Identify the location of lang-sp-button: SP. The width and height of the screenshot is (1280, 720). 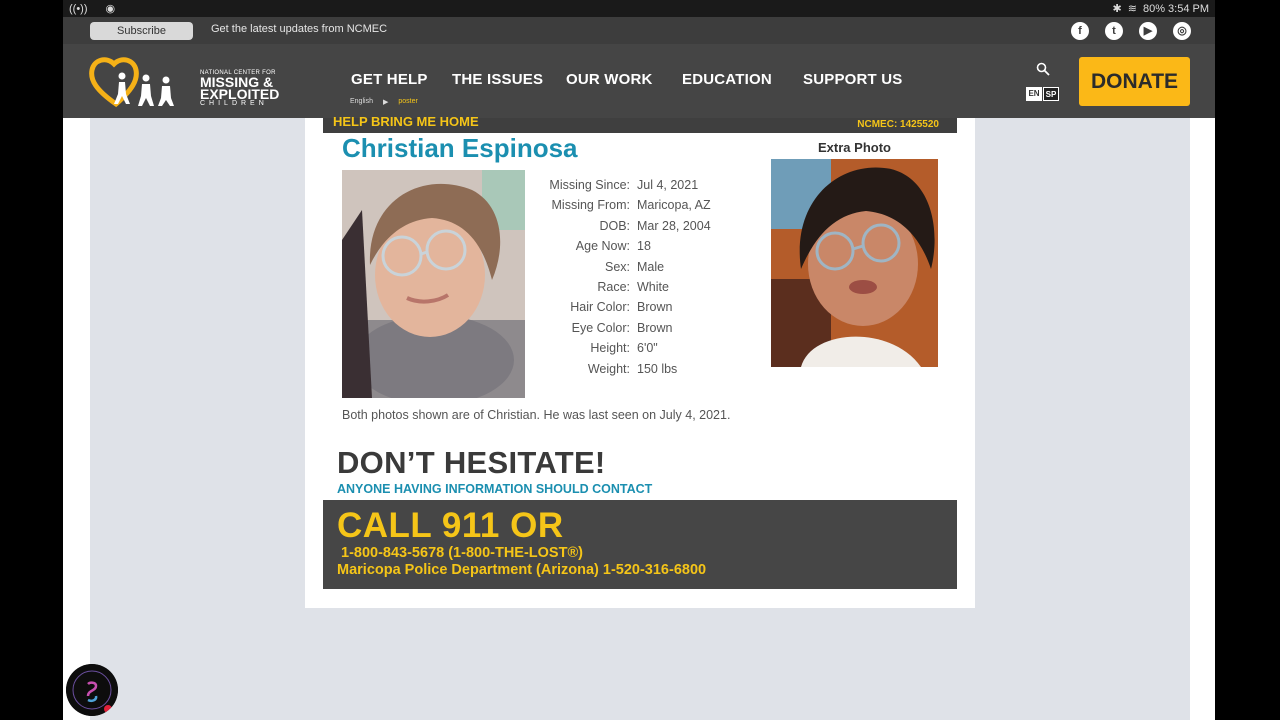
(1051, 94).